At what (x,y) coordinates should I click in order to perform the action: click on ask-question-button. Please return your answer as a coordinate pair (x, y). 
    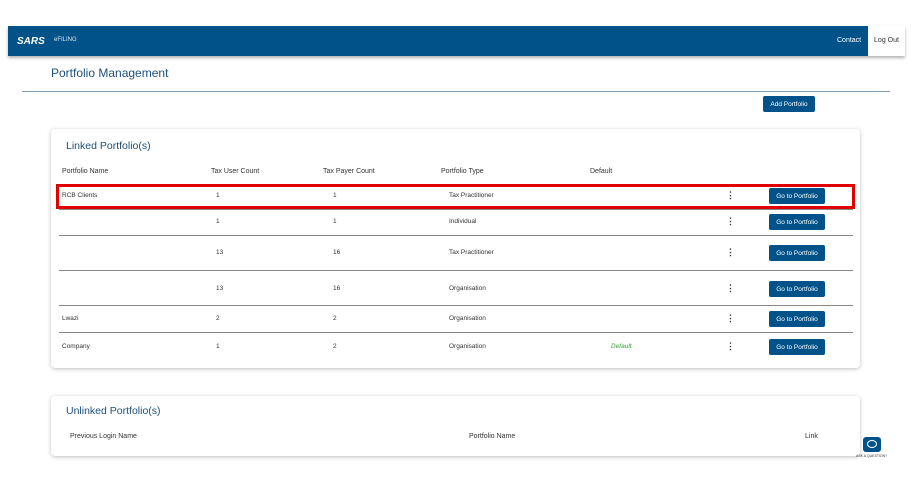
    Looking at the image, I should click on (872, 444).